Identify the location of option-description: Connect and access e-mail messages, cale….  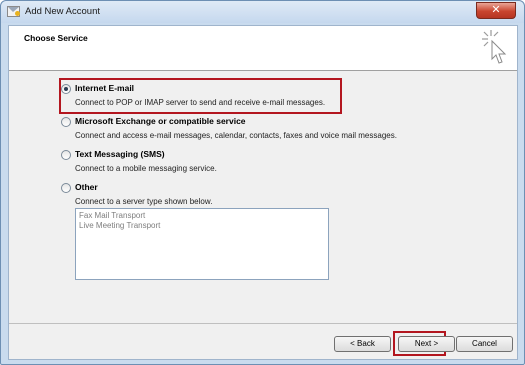
(236, 135).